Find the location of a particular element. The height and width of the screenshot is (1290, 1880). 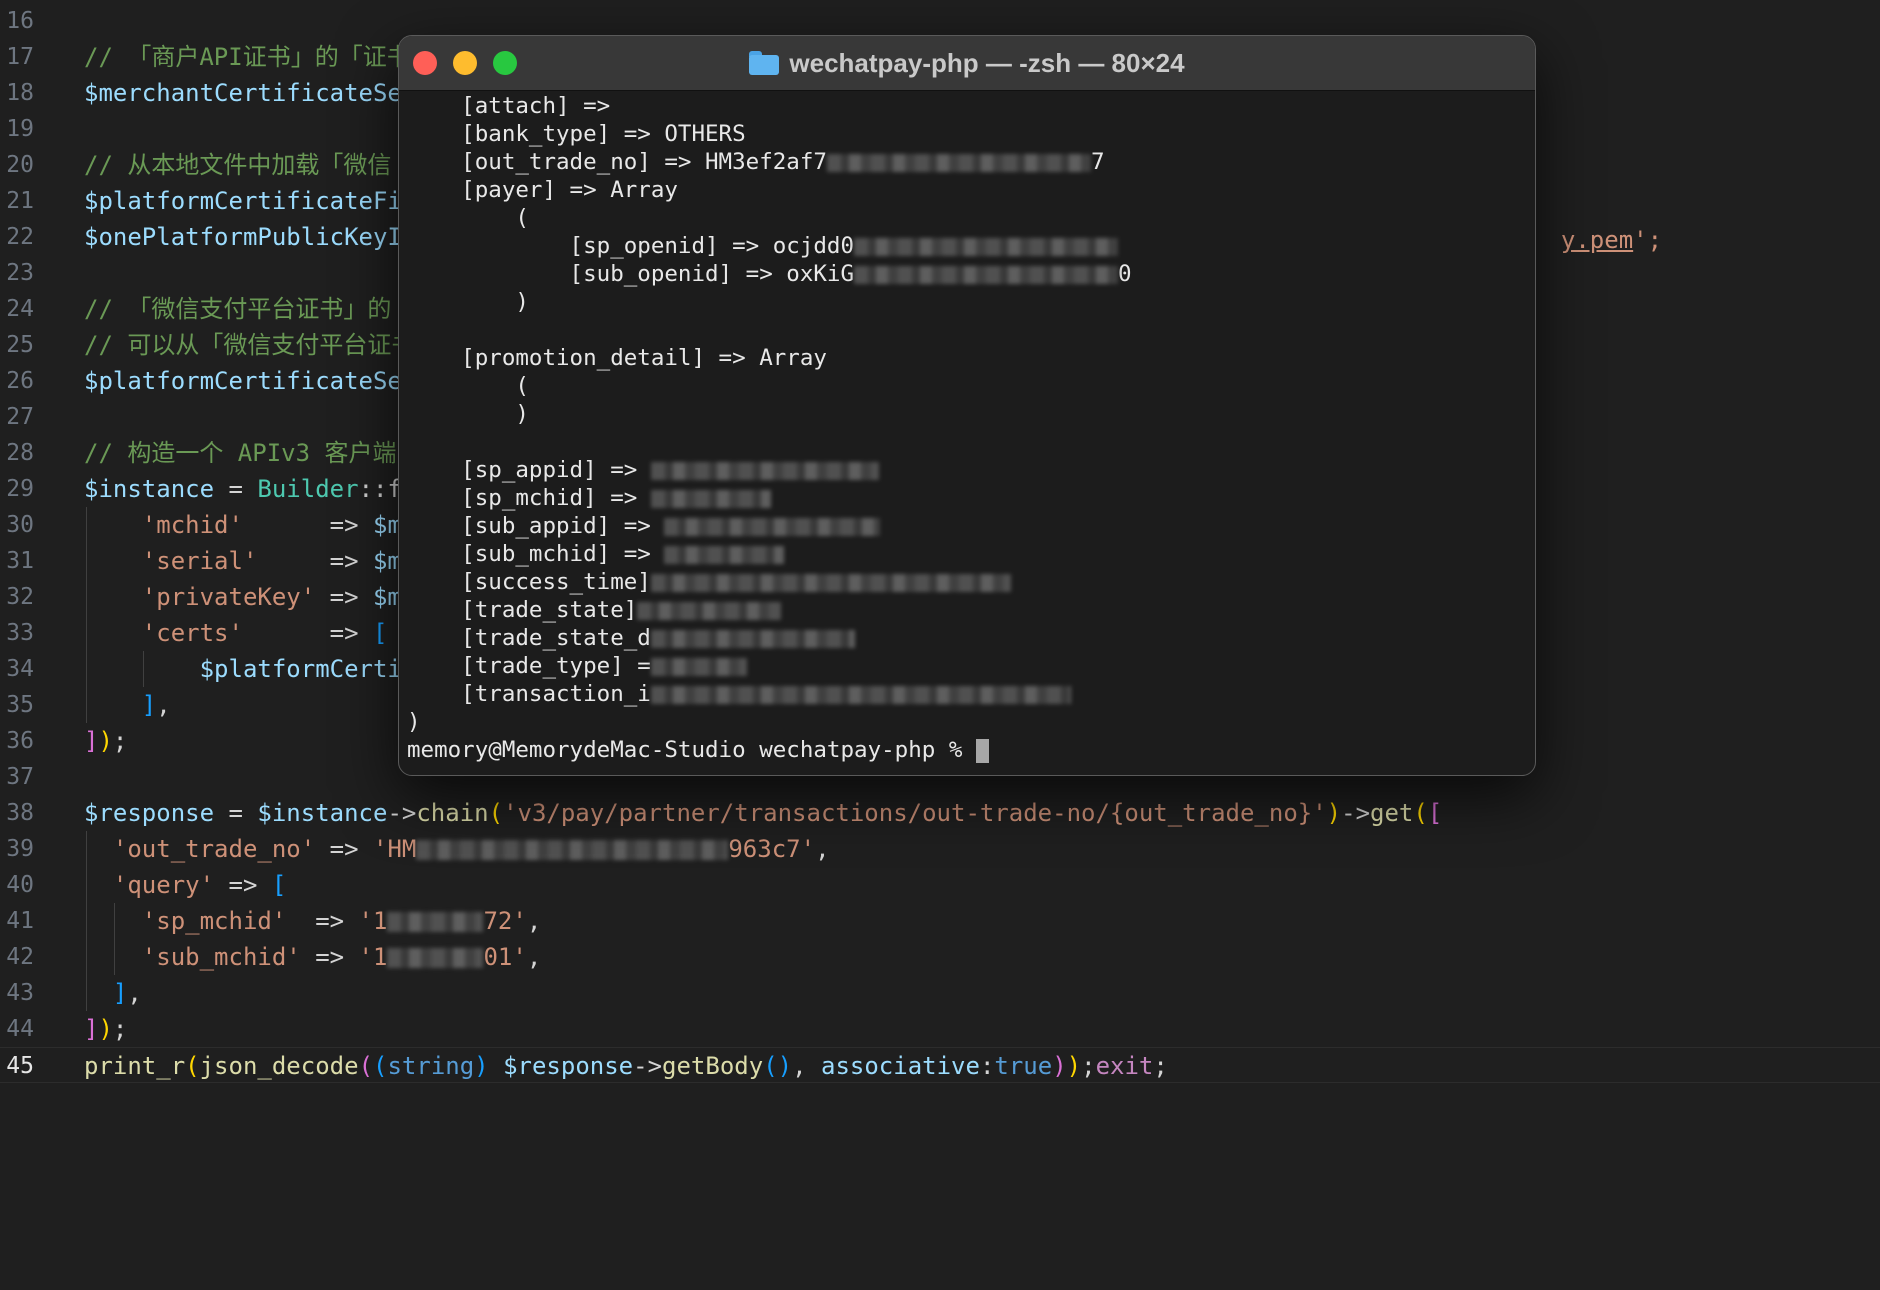

code-line: 40 'query' => [ is located at coordinates (940, 885).